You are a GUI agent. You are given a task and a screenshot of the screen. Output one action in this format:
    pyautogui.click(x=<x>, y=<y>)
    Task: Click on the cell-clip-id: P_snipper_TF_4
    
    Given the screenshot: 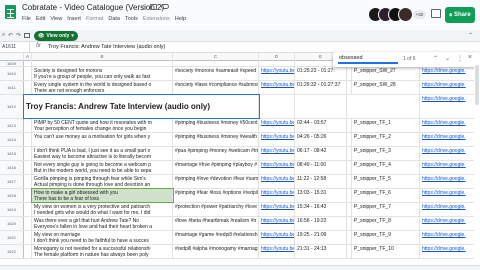 What is the action you would take?
    pyautogui.click(x=386, y=167)
    